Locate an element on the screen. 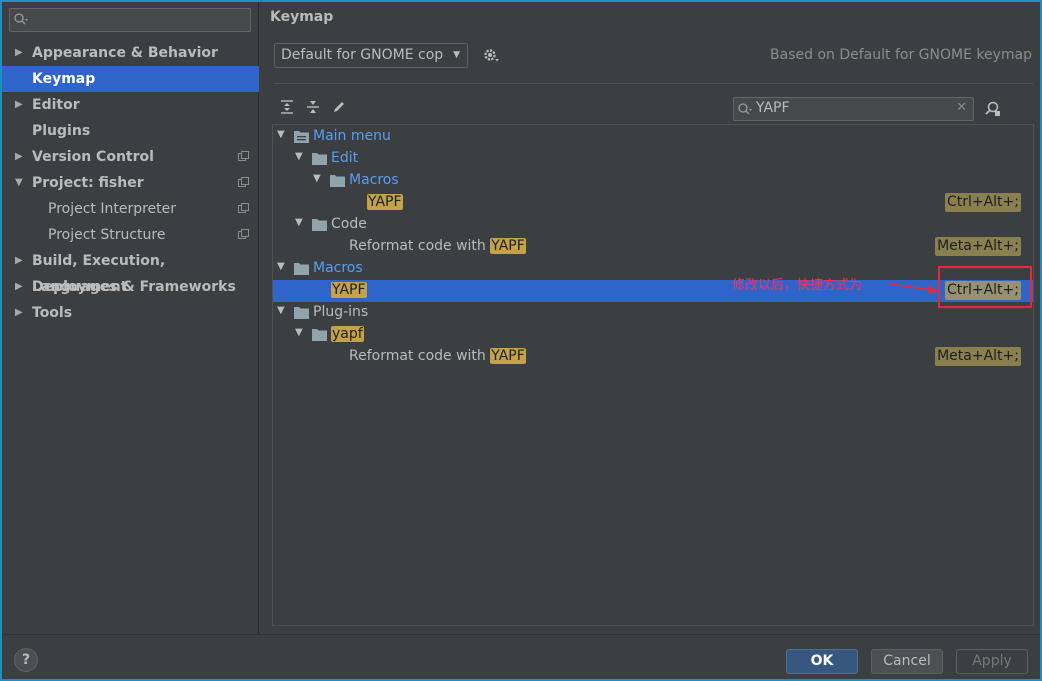 The height and width of the screenshot is (681, 1042). tree-label: Edit is located at coordinates (345, 158).